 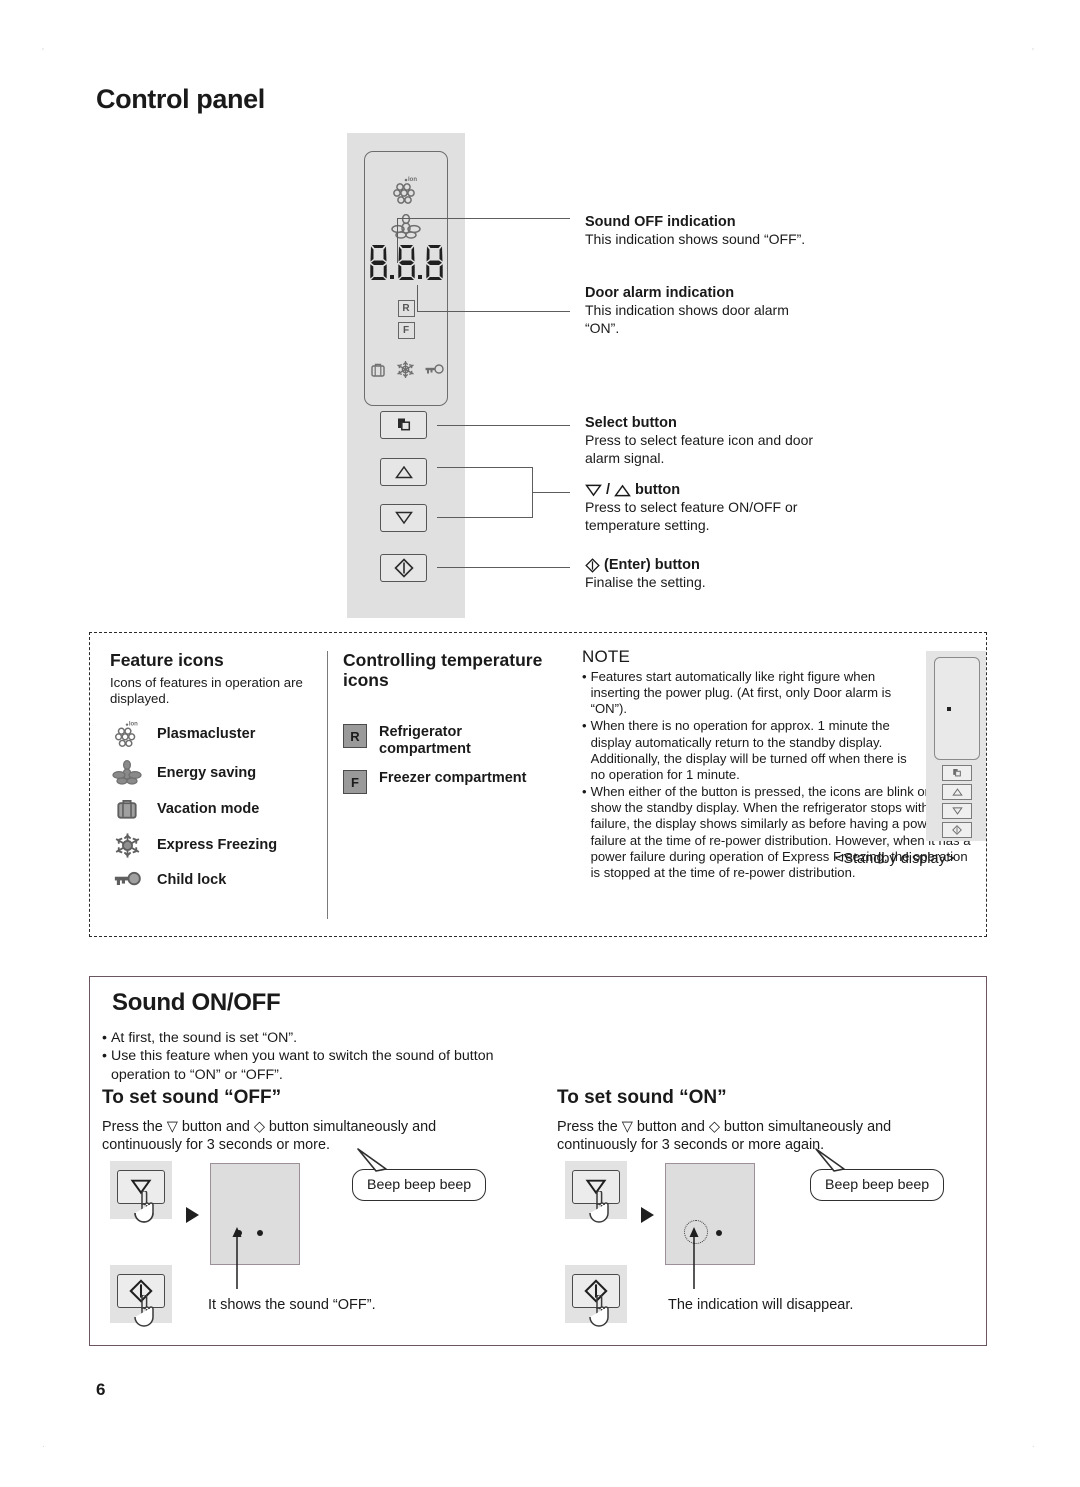 What do you see at coordinates (255, 1214) in the screenshot?
I see `sound-off-result-screen` at bounding box center [255, 1214].